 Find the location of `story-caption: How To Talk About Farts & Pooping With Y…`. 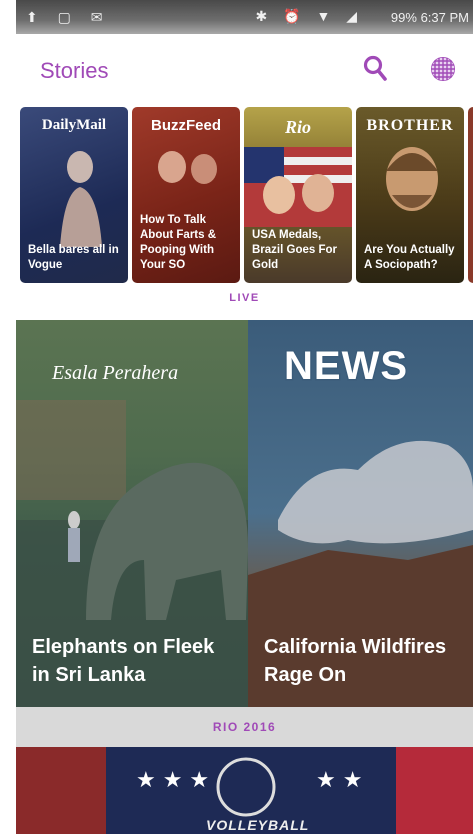

story-caption: How To Talk About Farts & Pooping With Y… is located at coordinates (178, 242).